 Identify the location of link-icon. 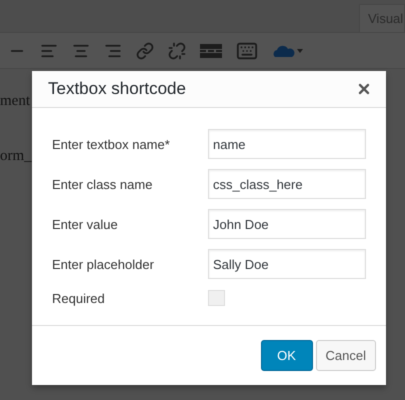
(145, 51).